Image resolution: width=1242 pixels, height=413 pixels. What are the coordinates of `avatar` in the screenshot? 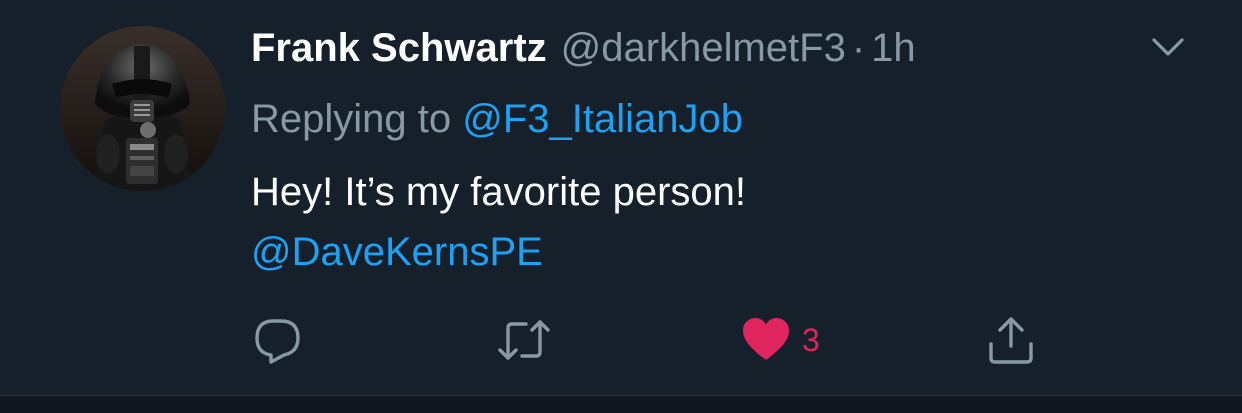 It's located at (142, 108).